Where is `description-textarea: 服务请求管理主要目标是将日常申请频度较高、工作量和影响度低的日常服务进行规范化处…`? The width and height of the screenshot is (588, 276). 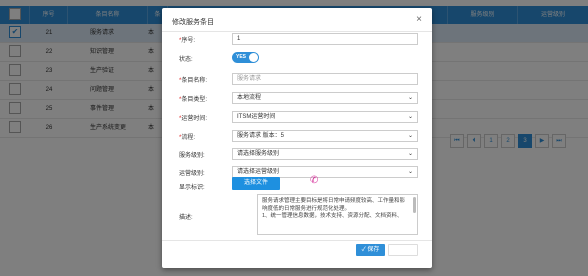
description-textarea: 服务请求管理主要目标是将日常申请频度较高、工作量和影响度低的日常服务进行规范化处… is located at coordinates (337, 214).